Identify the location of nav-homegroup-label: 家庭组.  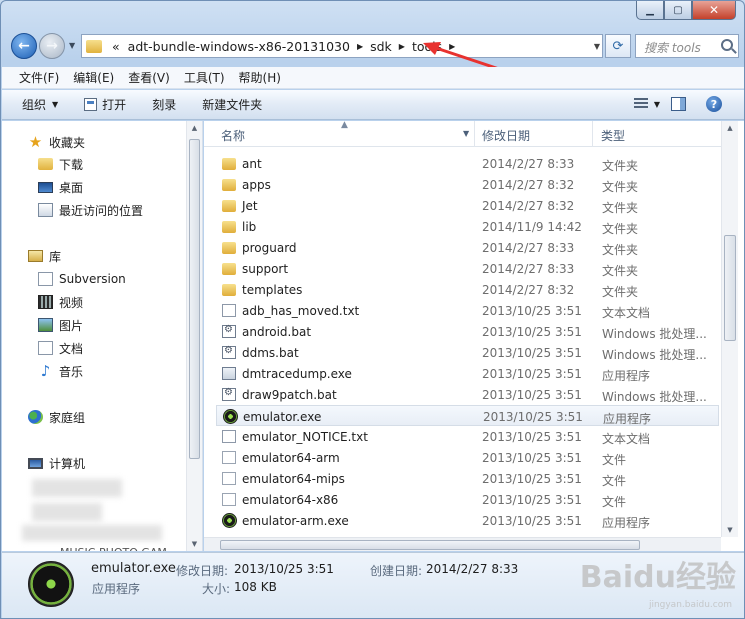
(67, 417).